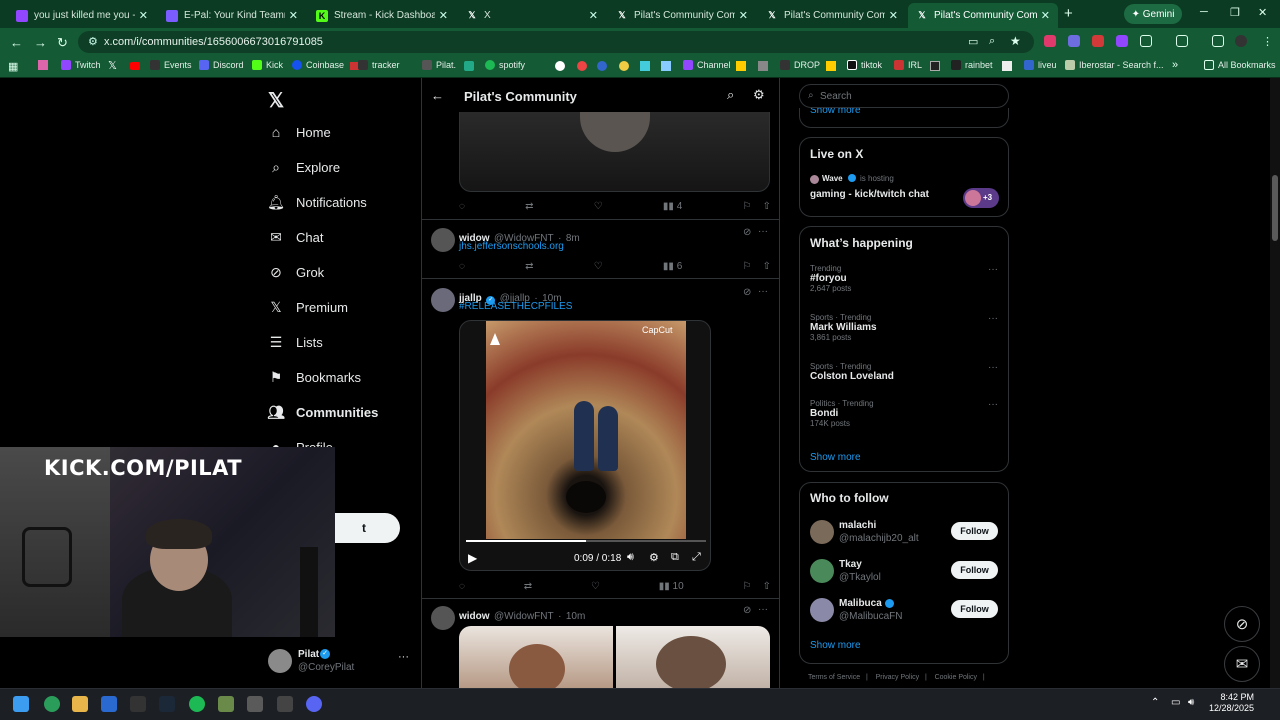 The width and height of the screenshot is (1280, 720). Describe the element at coordinates (171, 65) in the screenshot. I see `bookmark-events: Events` at that location.